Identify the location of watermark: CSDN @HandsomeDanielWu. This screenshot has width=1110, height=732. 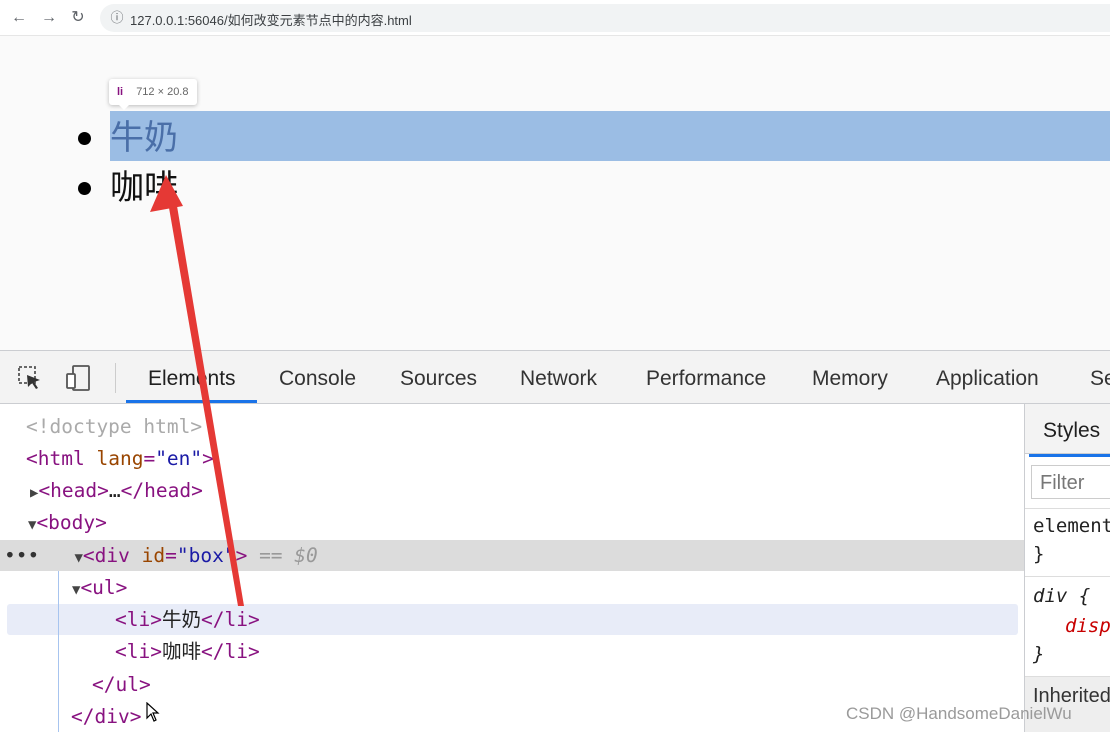
(959, 713).